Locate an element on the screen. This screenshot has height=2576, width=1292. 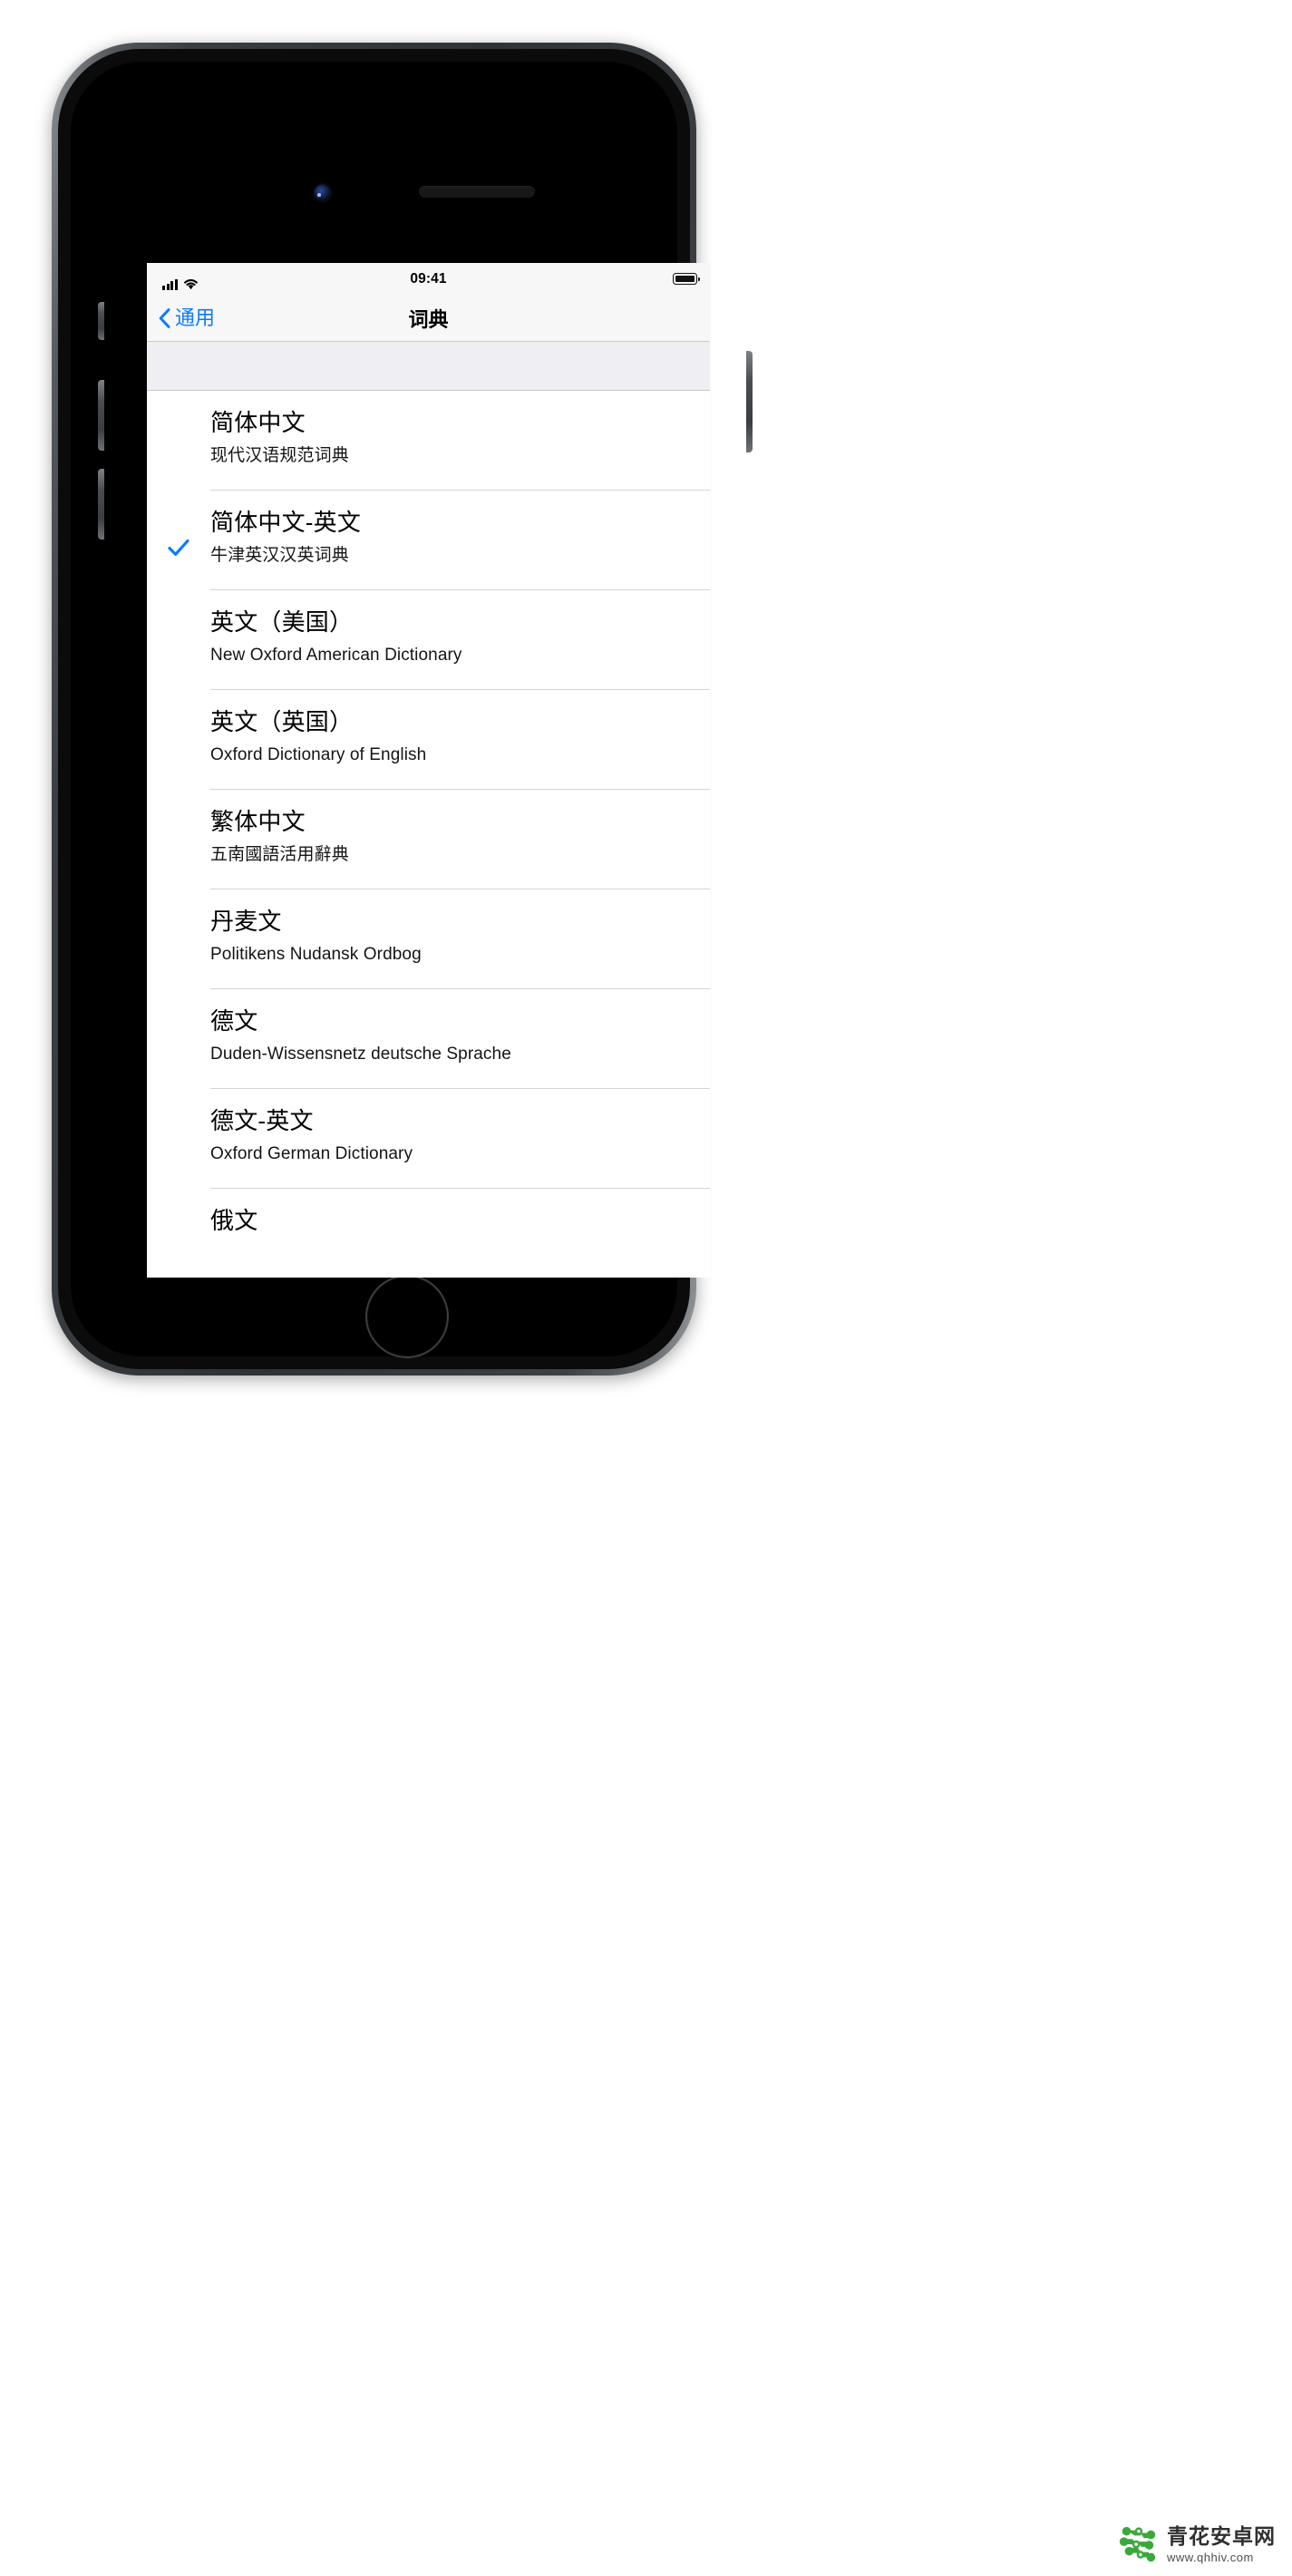
dictionary-title: 丹麦文 is located at coordinates (246, 921).